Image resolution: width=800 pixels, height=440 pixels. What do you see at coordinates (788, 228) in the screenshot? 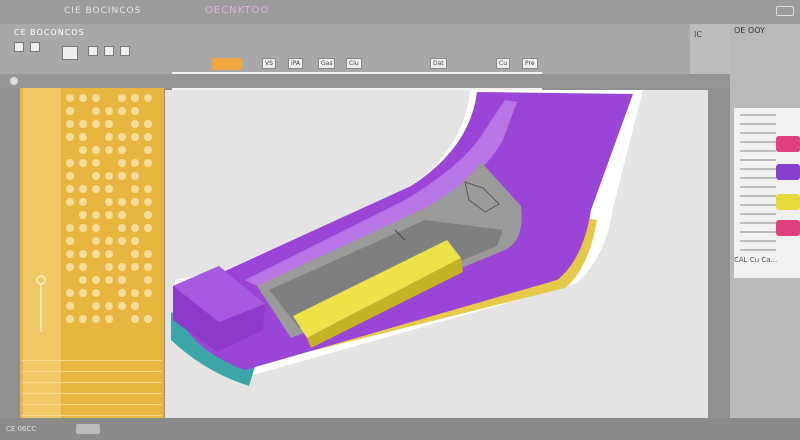
I see `material-swatch-pink` at bounding box center [788, 228].